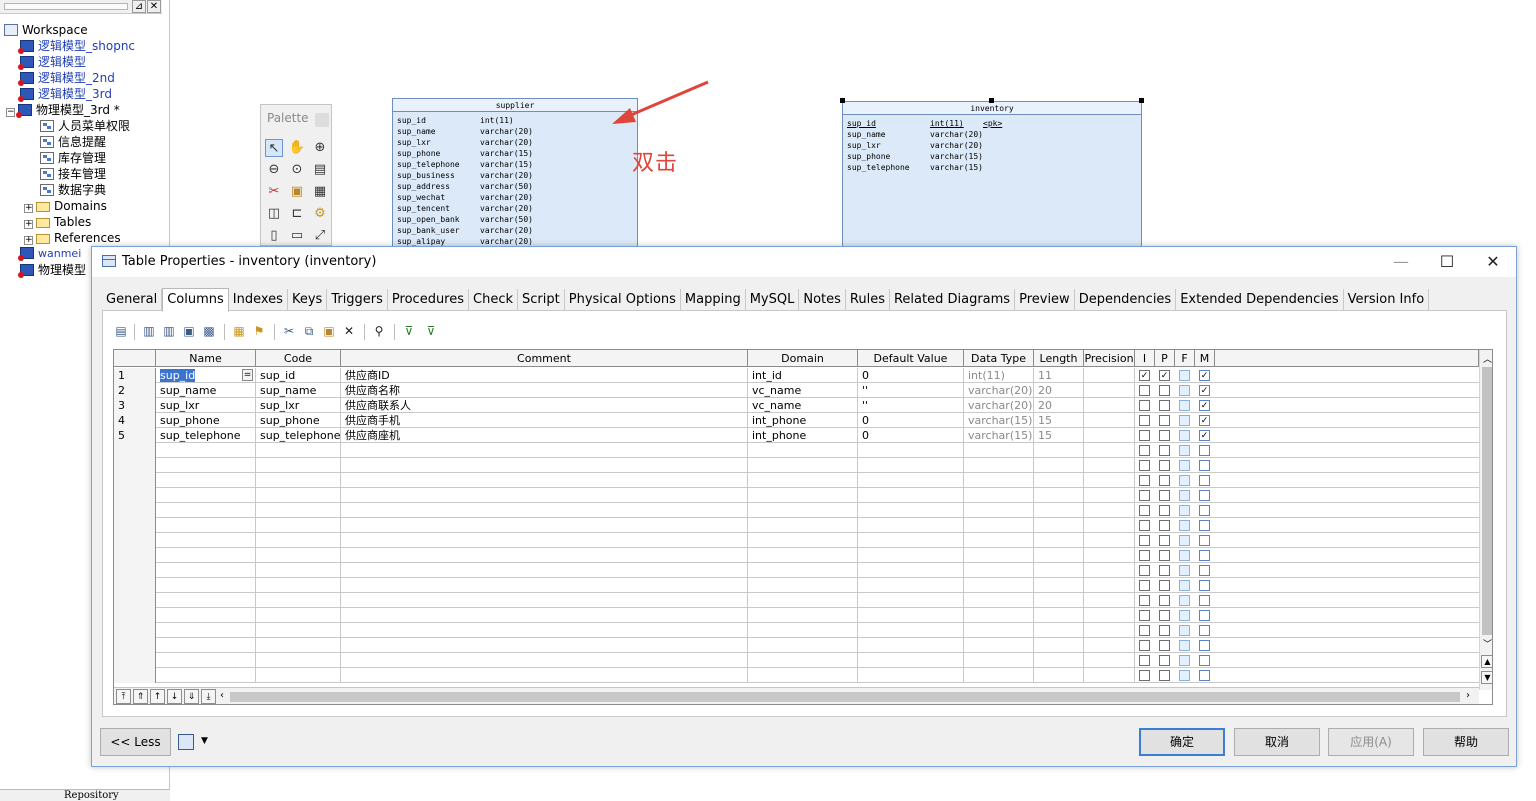 Image resolution: width=1536 pixels, height=801 pixels. I want to click on filter-clear-icon: ⊽, so click(431, 331).